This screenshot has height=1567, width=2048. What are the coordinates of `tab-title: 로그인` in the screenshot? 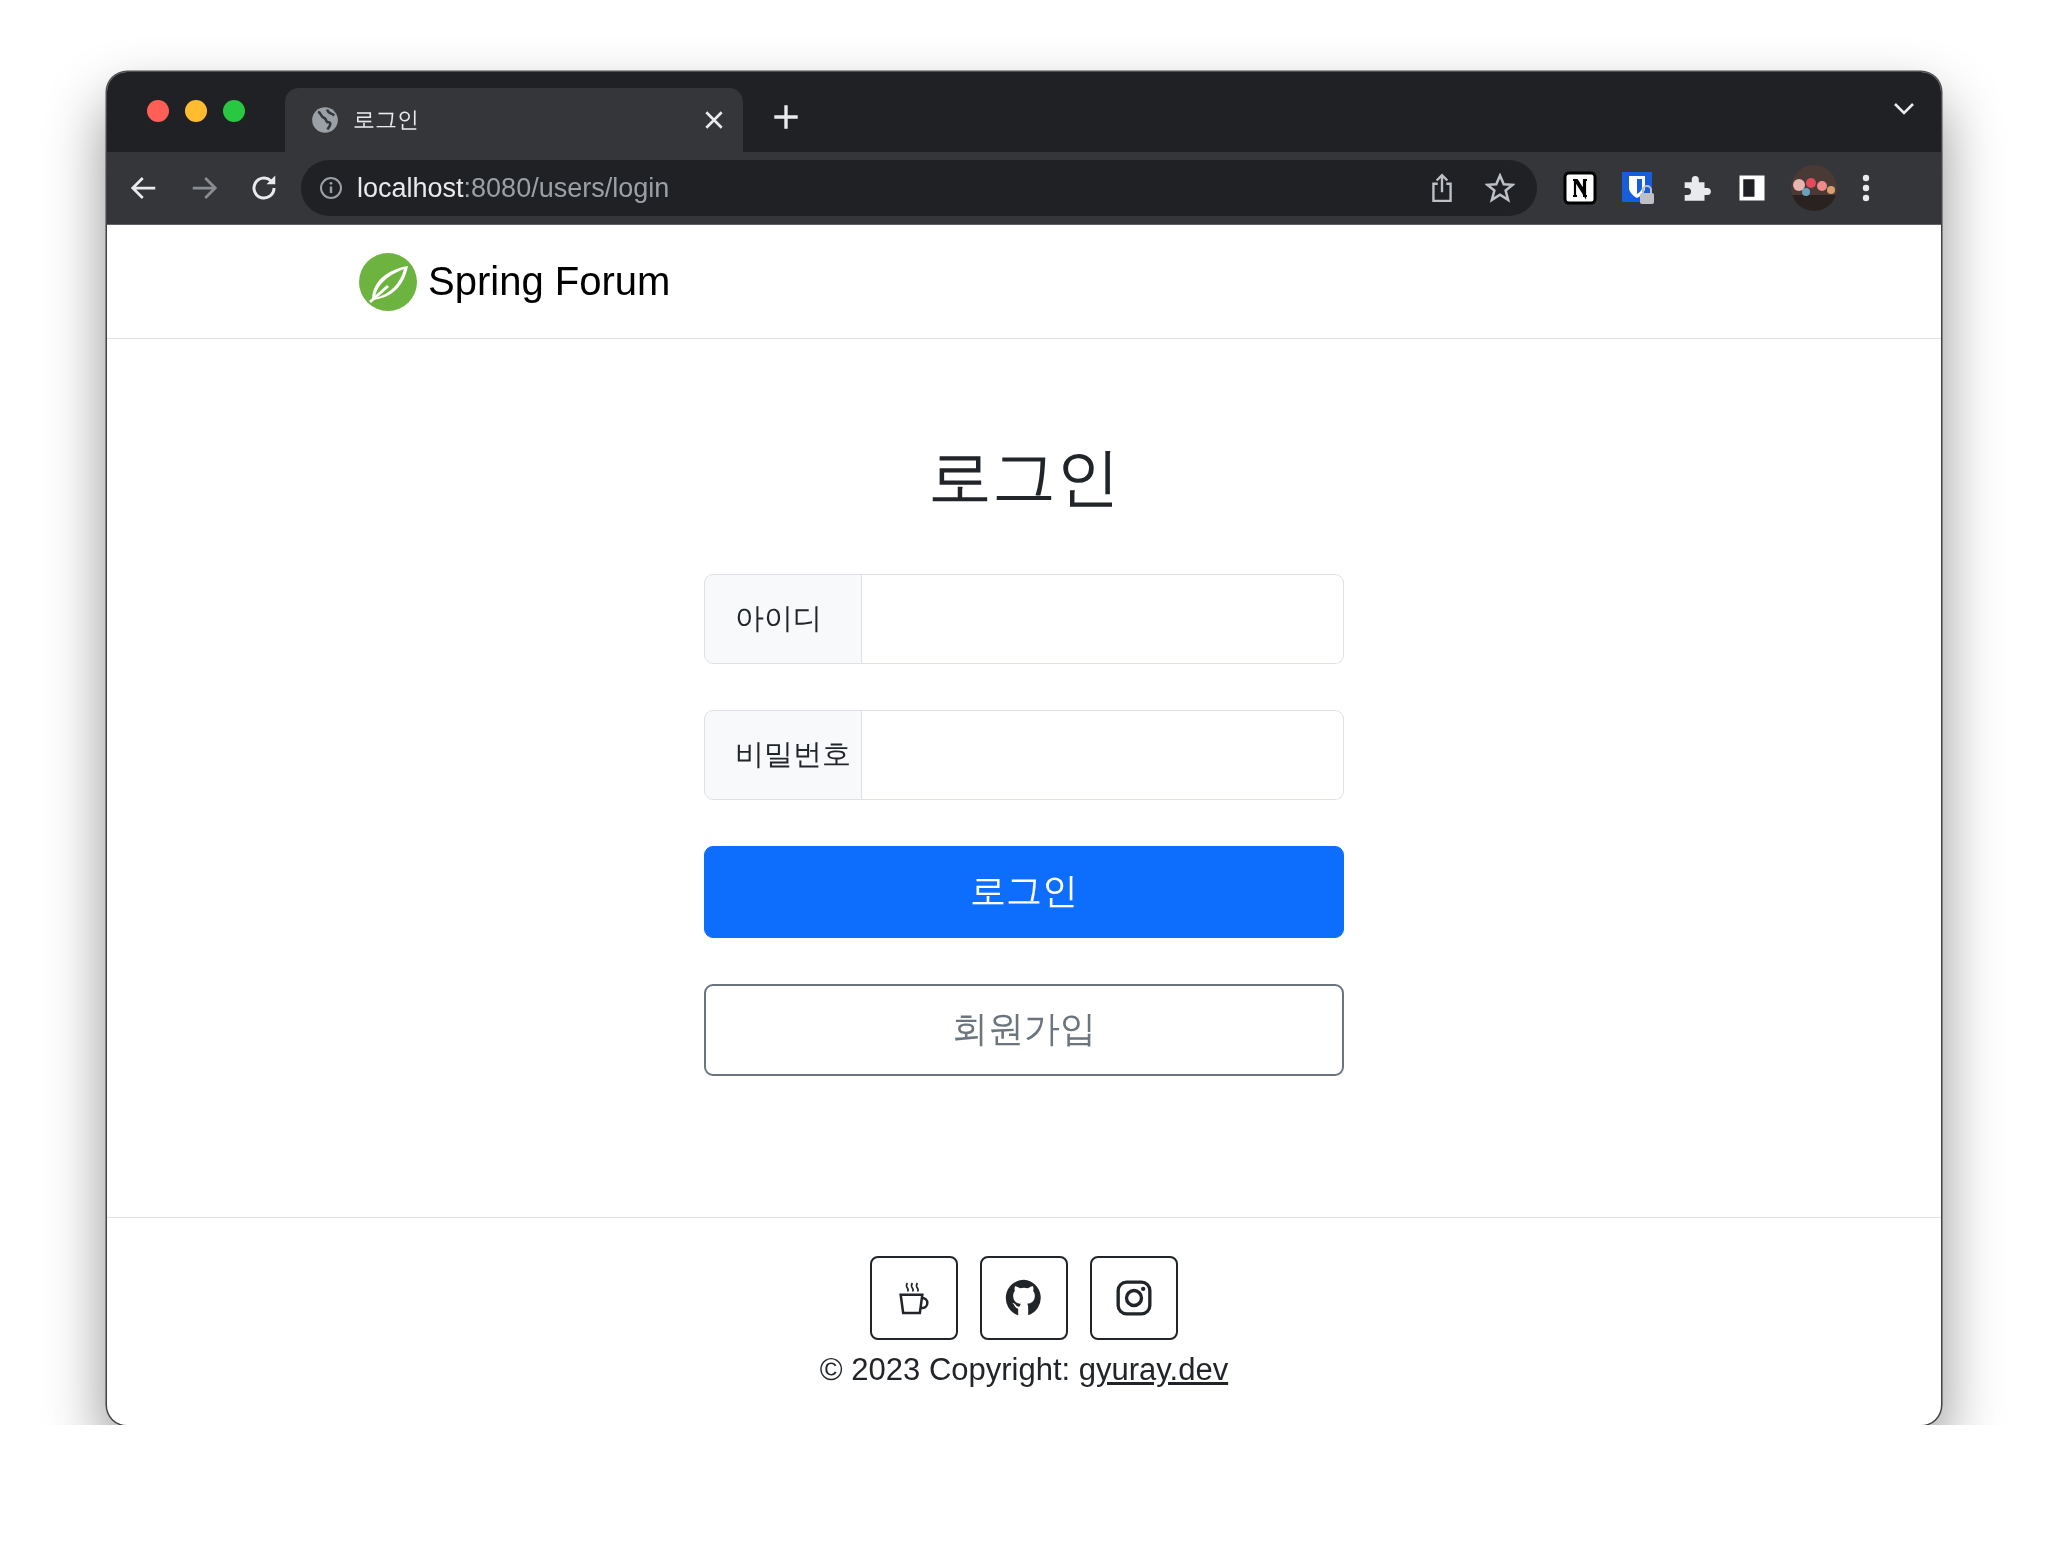 It's located at (386, 120).